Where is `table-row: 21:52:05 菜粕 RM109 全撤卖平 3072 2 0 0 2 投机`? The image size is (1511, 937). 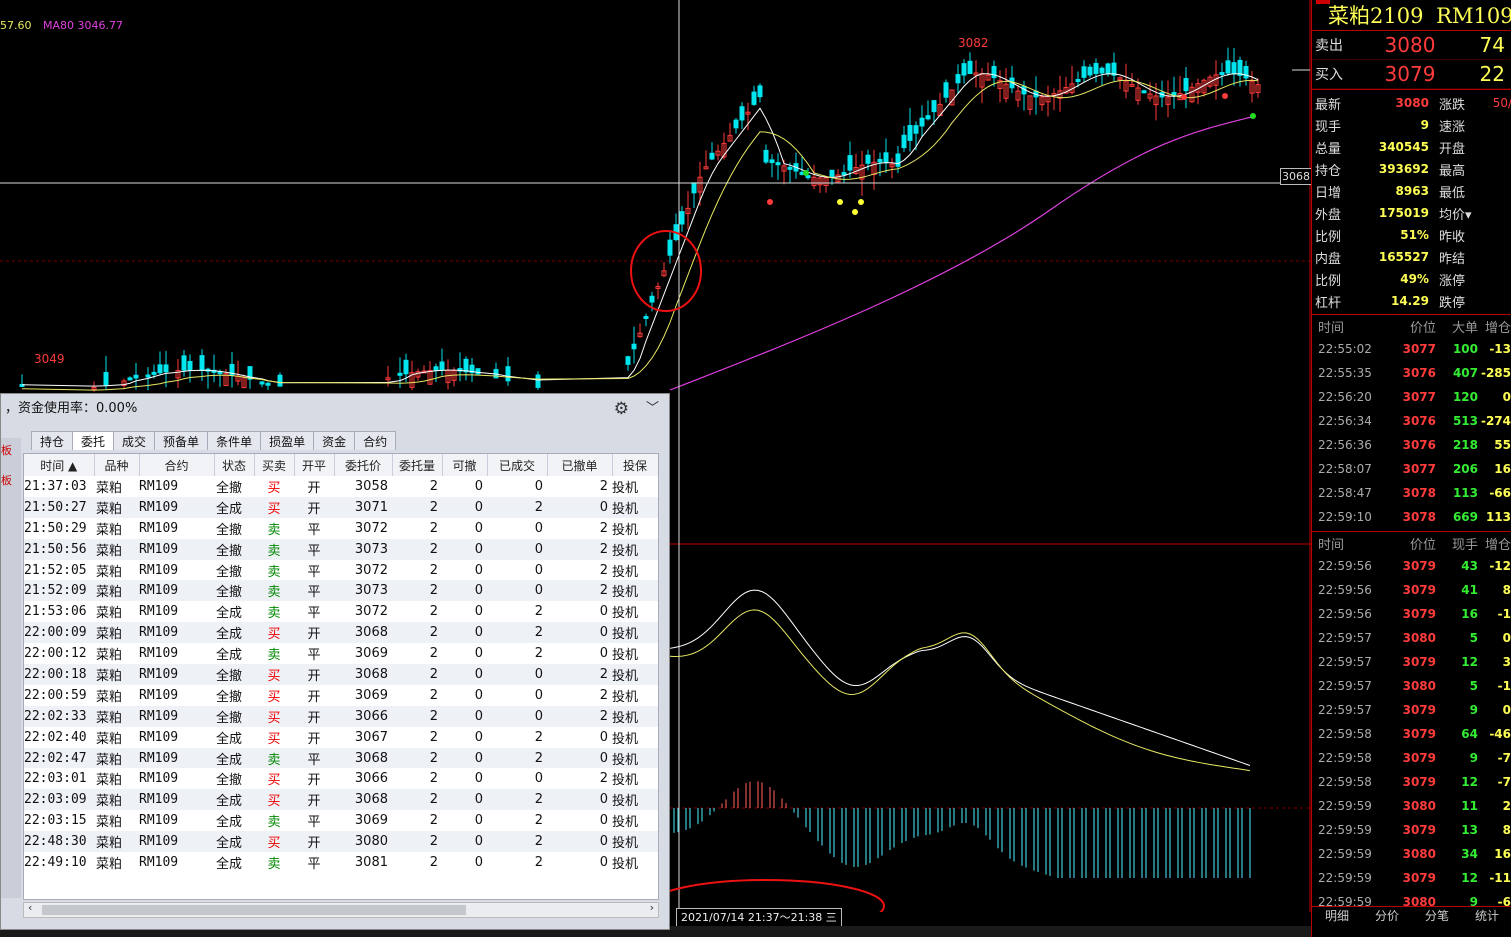
table-row: 21:52:05 菜粕 RM109 全撤卖平 3072 2 0 0 2 投机 is located at coordinates (341, 570).